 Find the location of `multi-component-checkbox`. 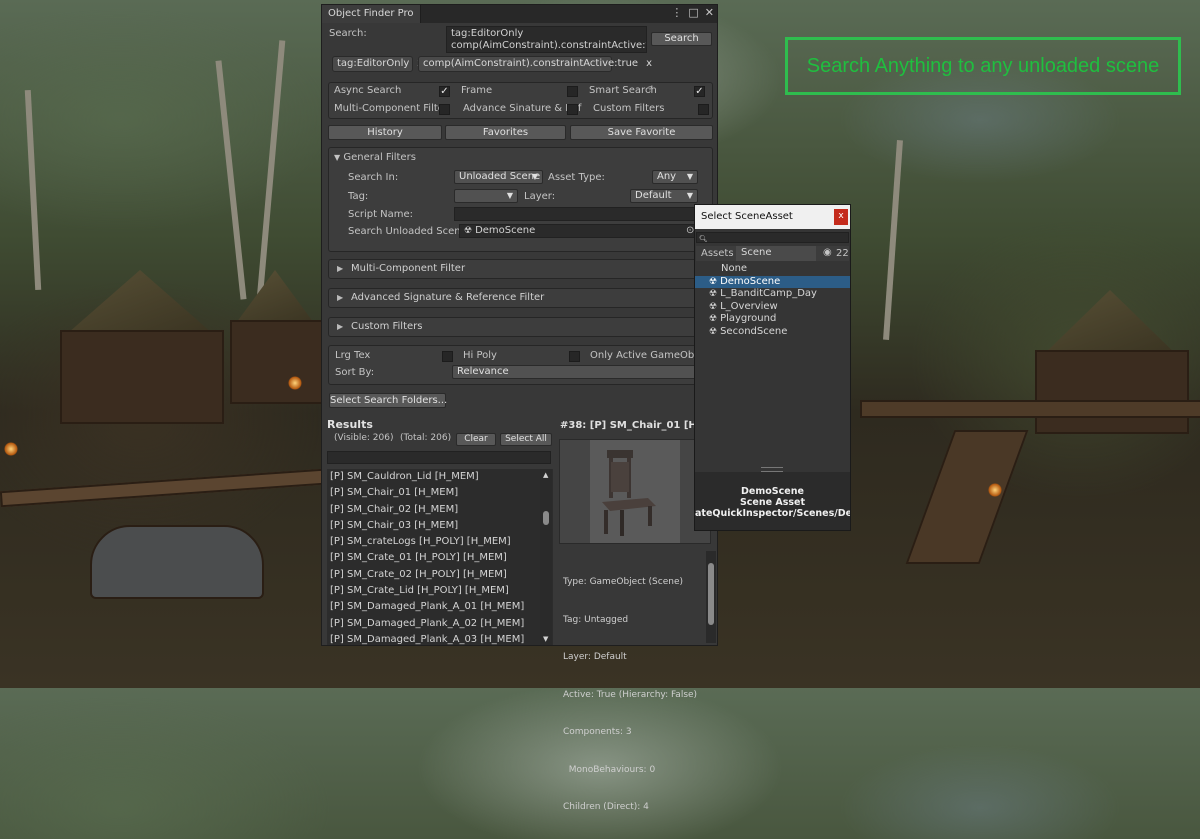

multi-component-checkbox is located at coordinates (444, 109).